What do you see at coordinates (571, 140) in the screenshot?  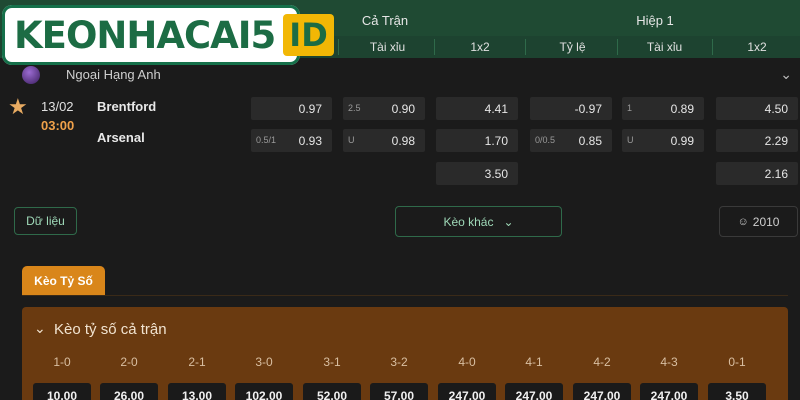 I see `odds-cell-h1-hdp-away: 0/0.5 0.85` at bounding box center [571, 140].